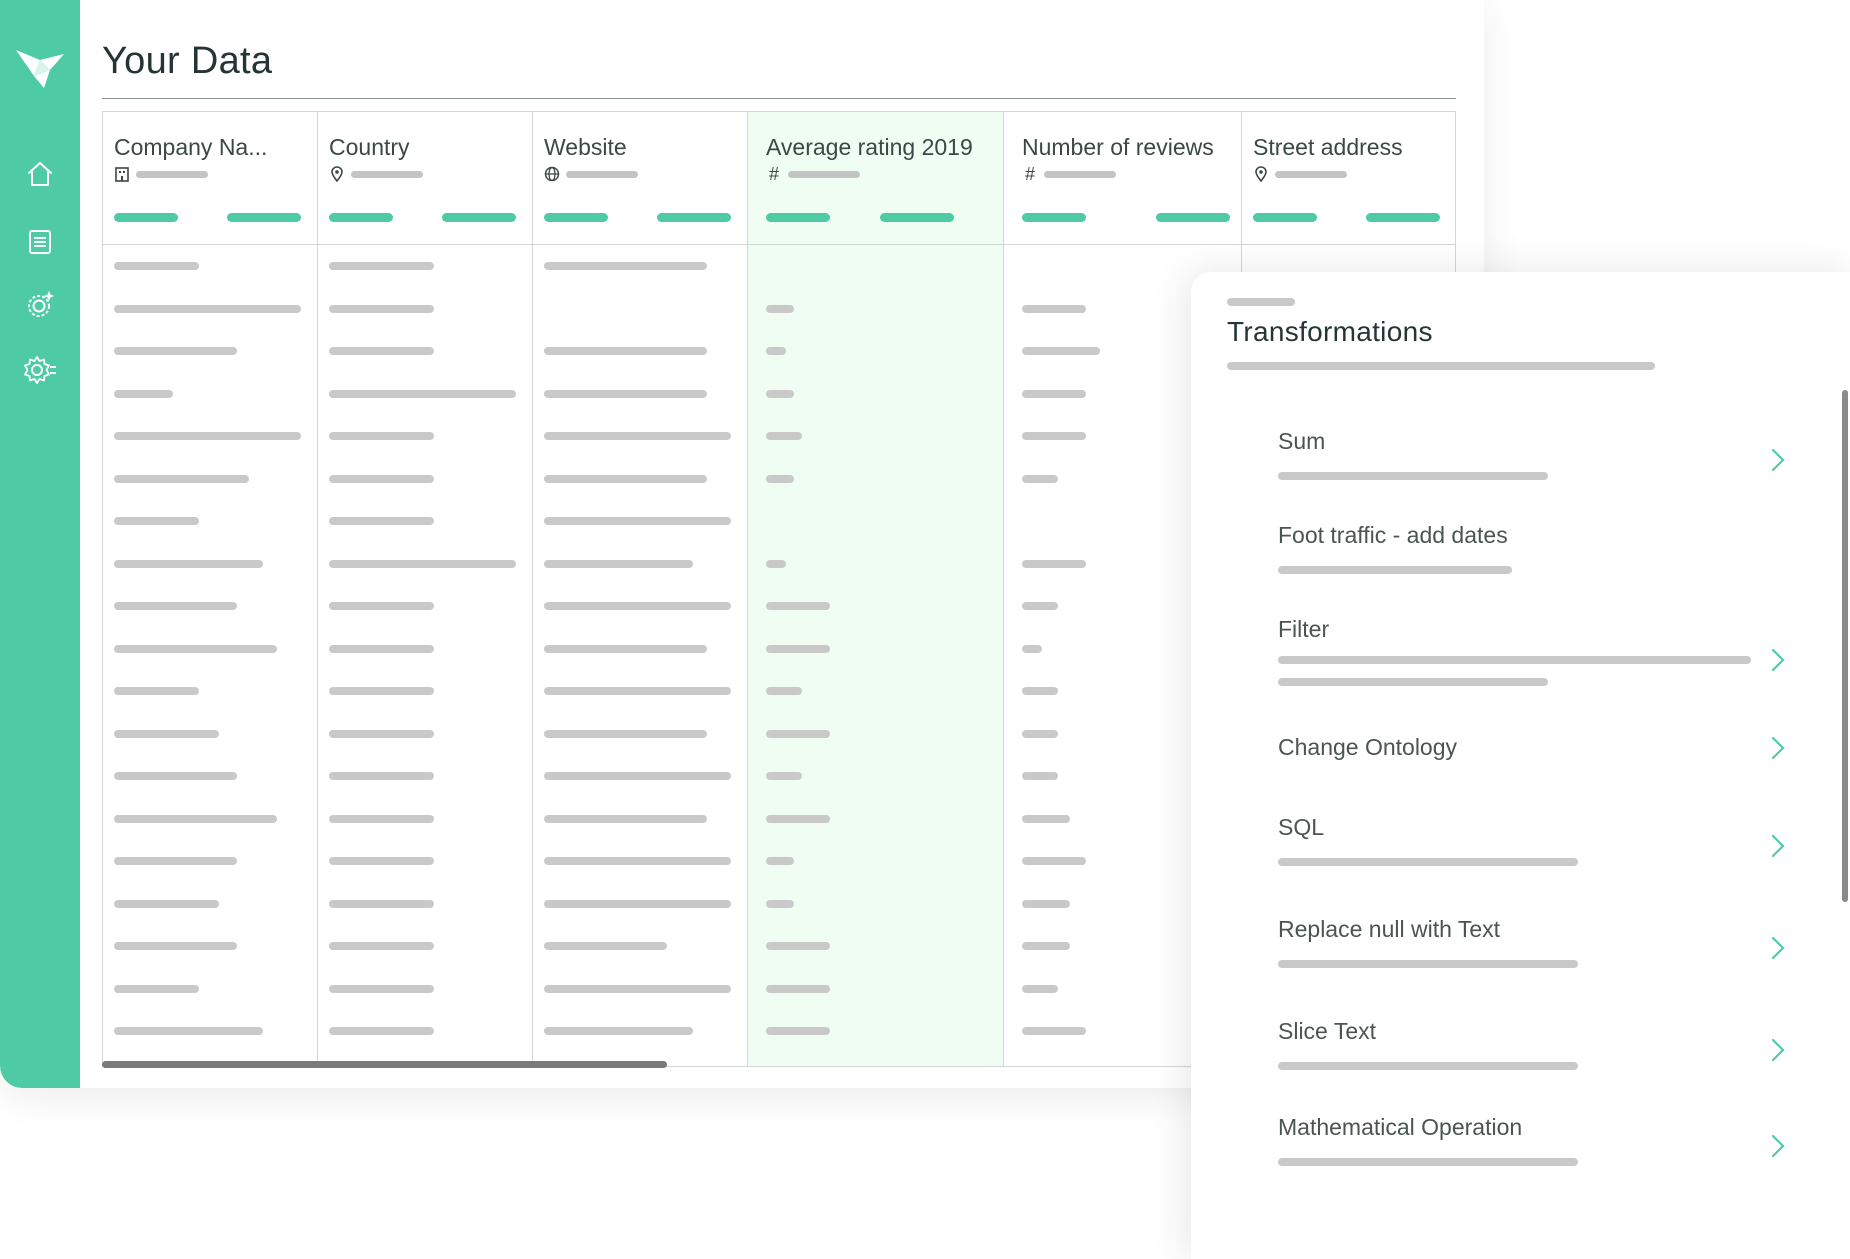 The width and height of the screenshot is (1850, 1259). I want to click on building-icon, so click(122, 174).